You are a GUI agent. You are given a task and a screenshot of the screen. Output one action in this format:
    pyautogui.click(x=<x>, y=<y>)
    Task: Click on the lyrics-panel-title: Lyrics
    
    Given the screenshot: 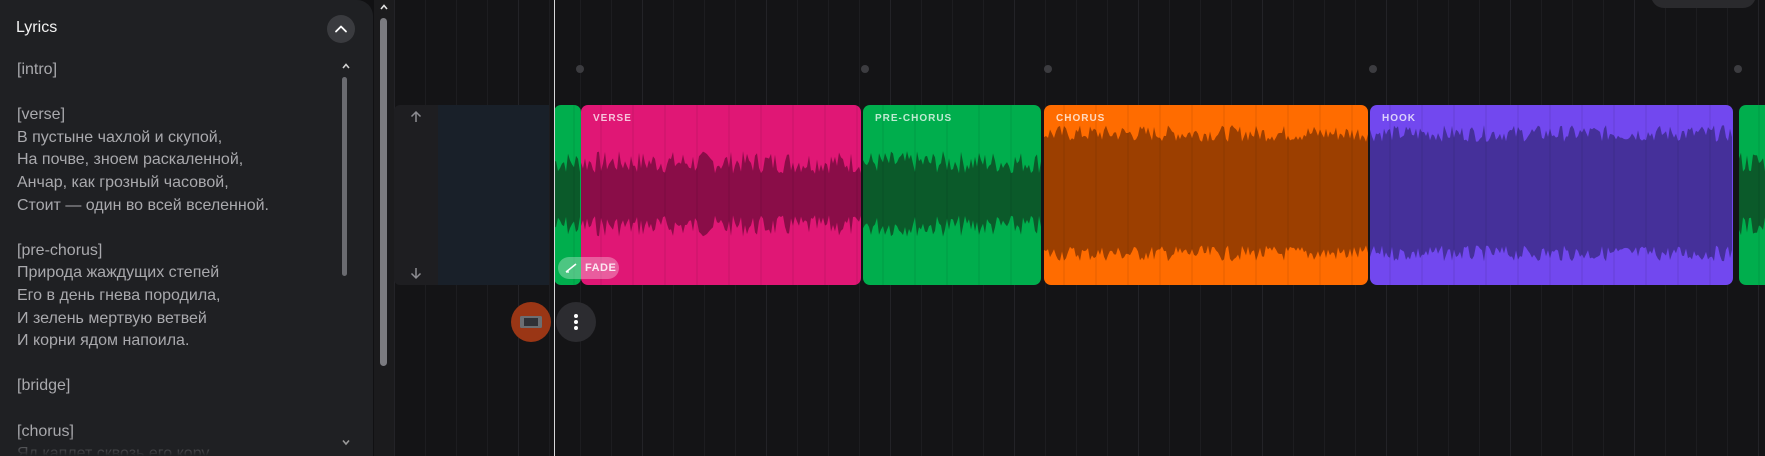 What is the action you would take?
    pyautogui.click(x=37, y=27)
    